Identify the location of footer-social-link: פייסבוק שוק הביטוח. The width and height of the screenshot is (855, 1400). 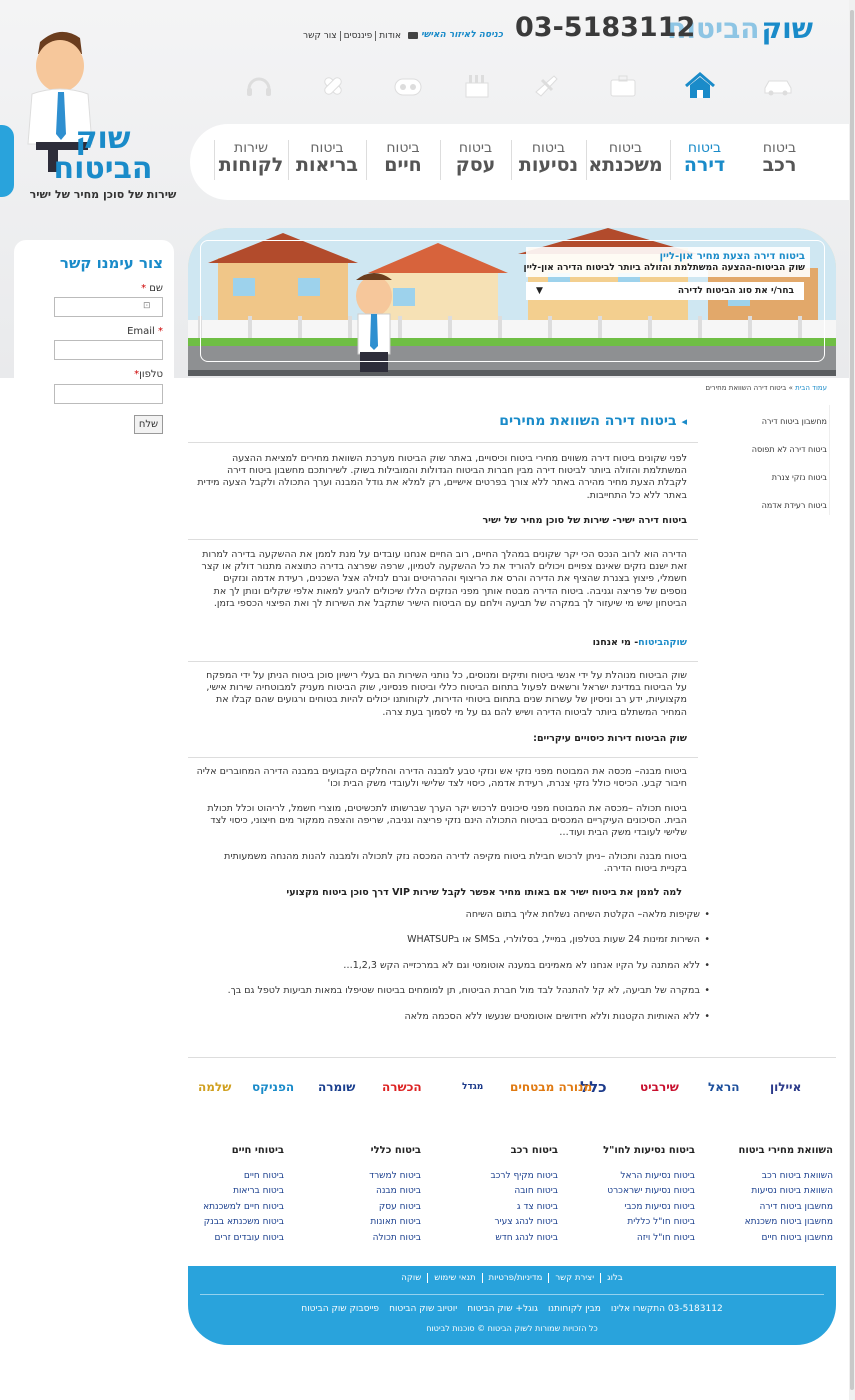
(340, 1309).